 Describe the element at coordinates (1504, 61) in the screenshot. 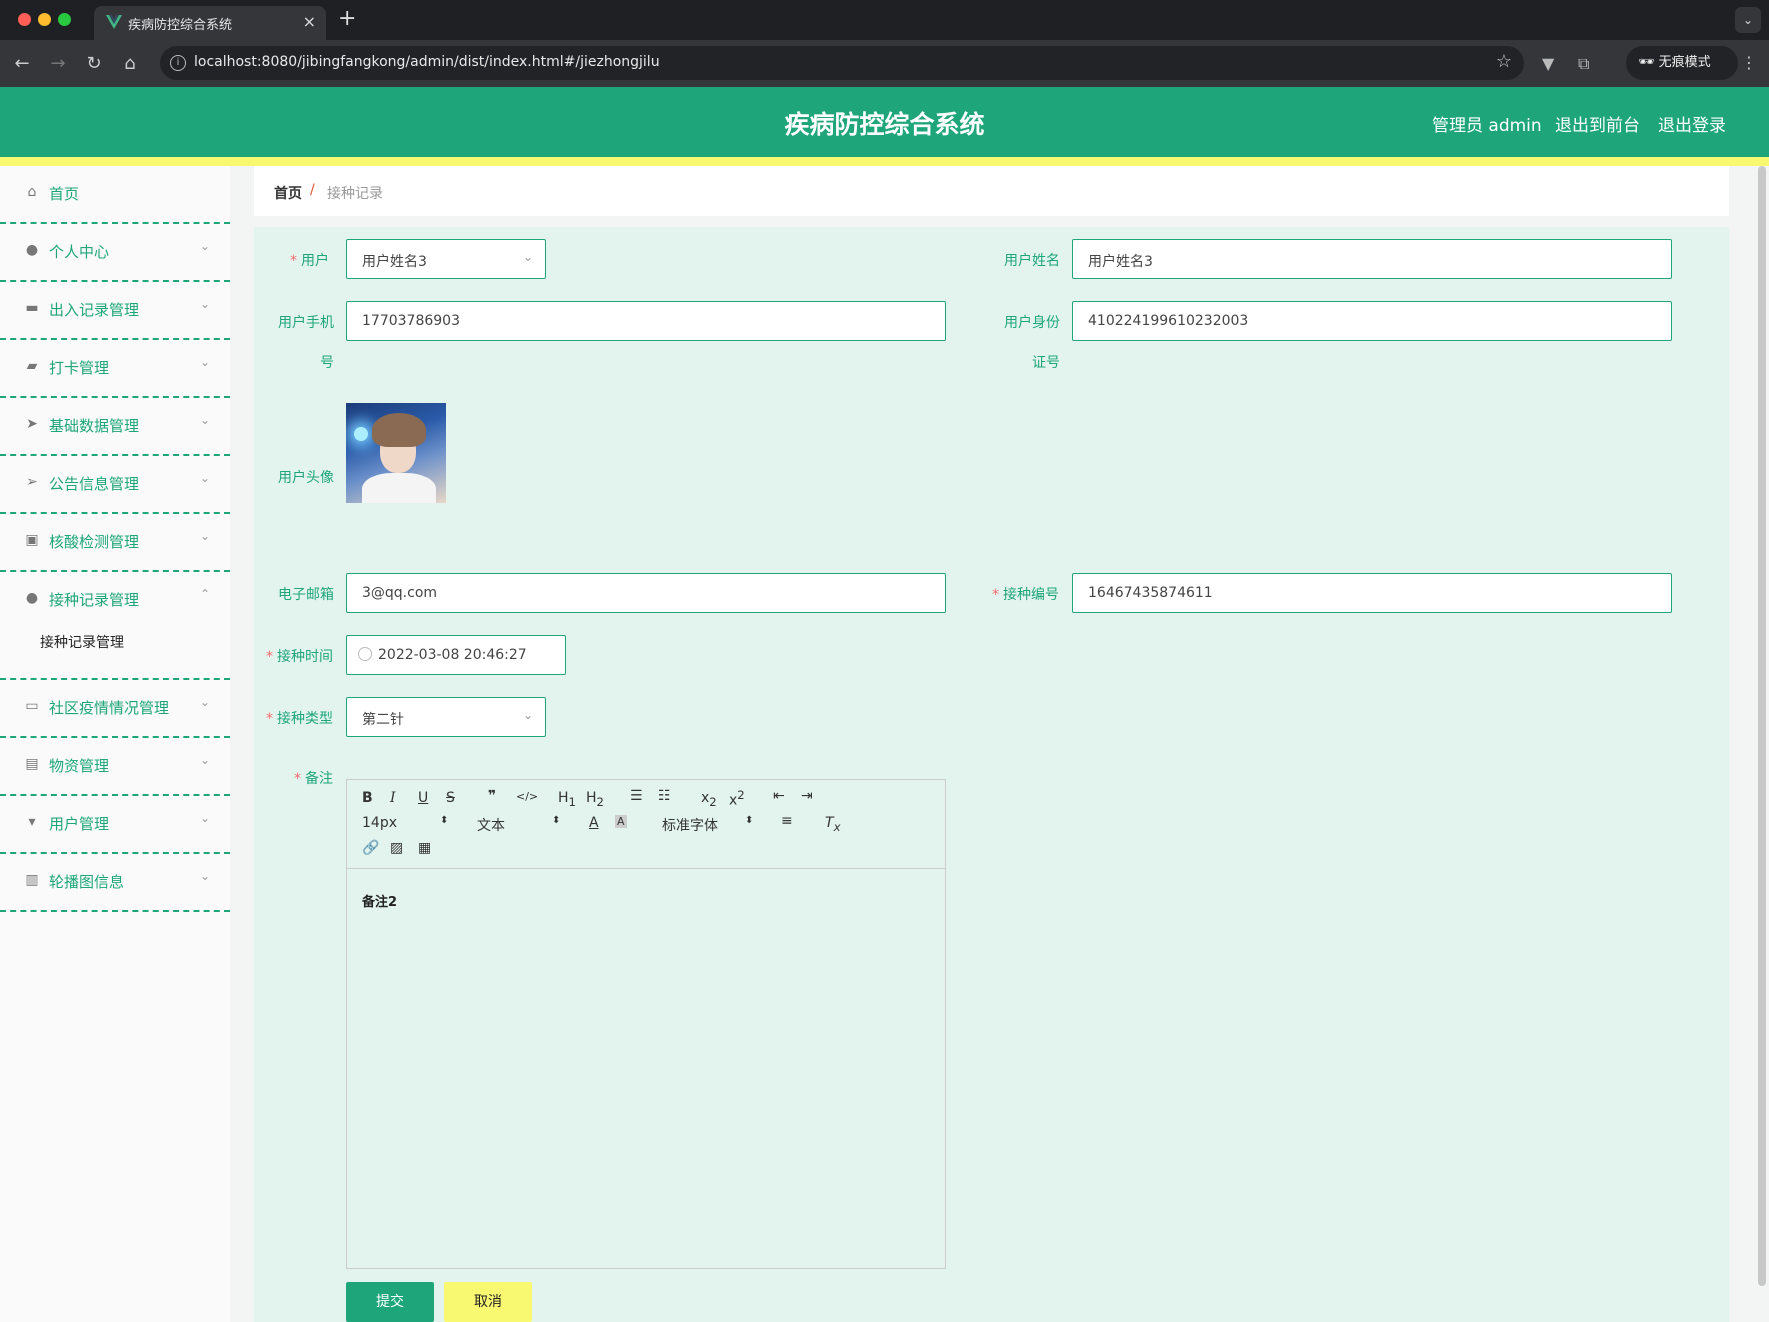

I see `bookmark-star-icon: ☆` at that location.